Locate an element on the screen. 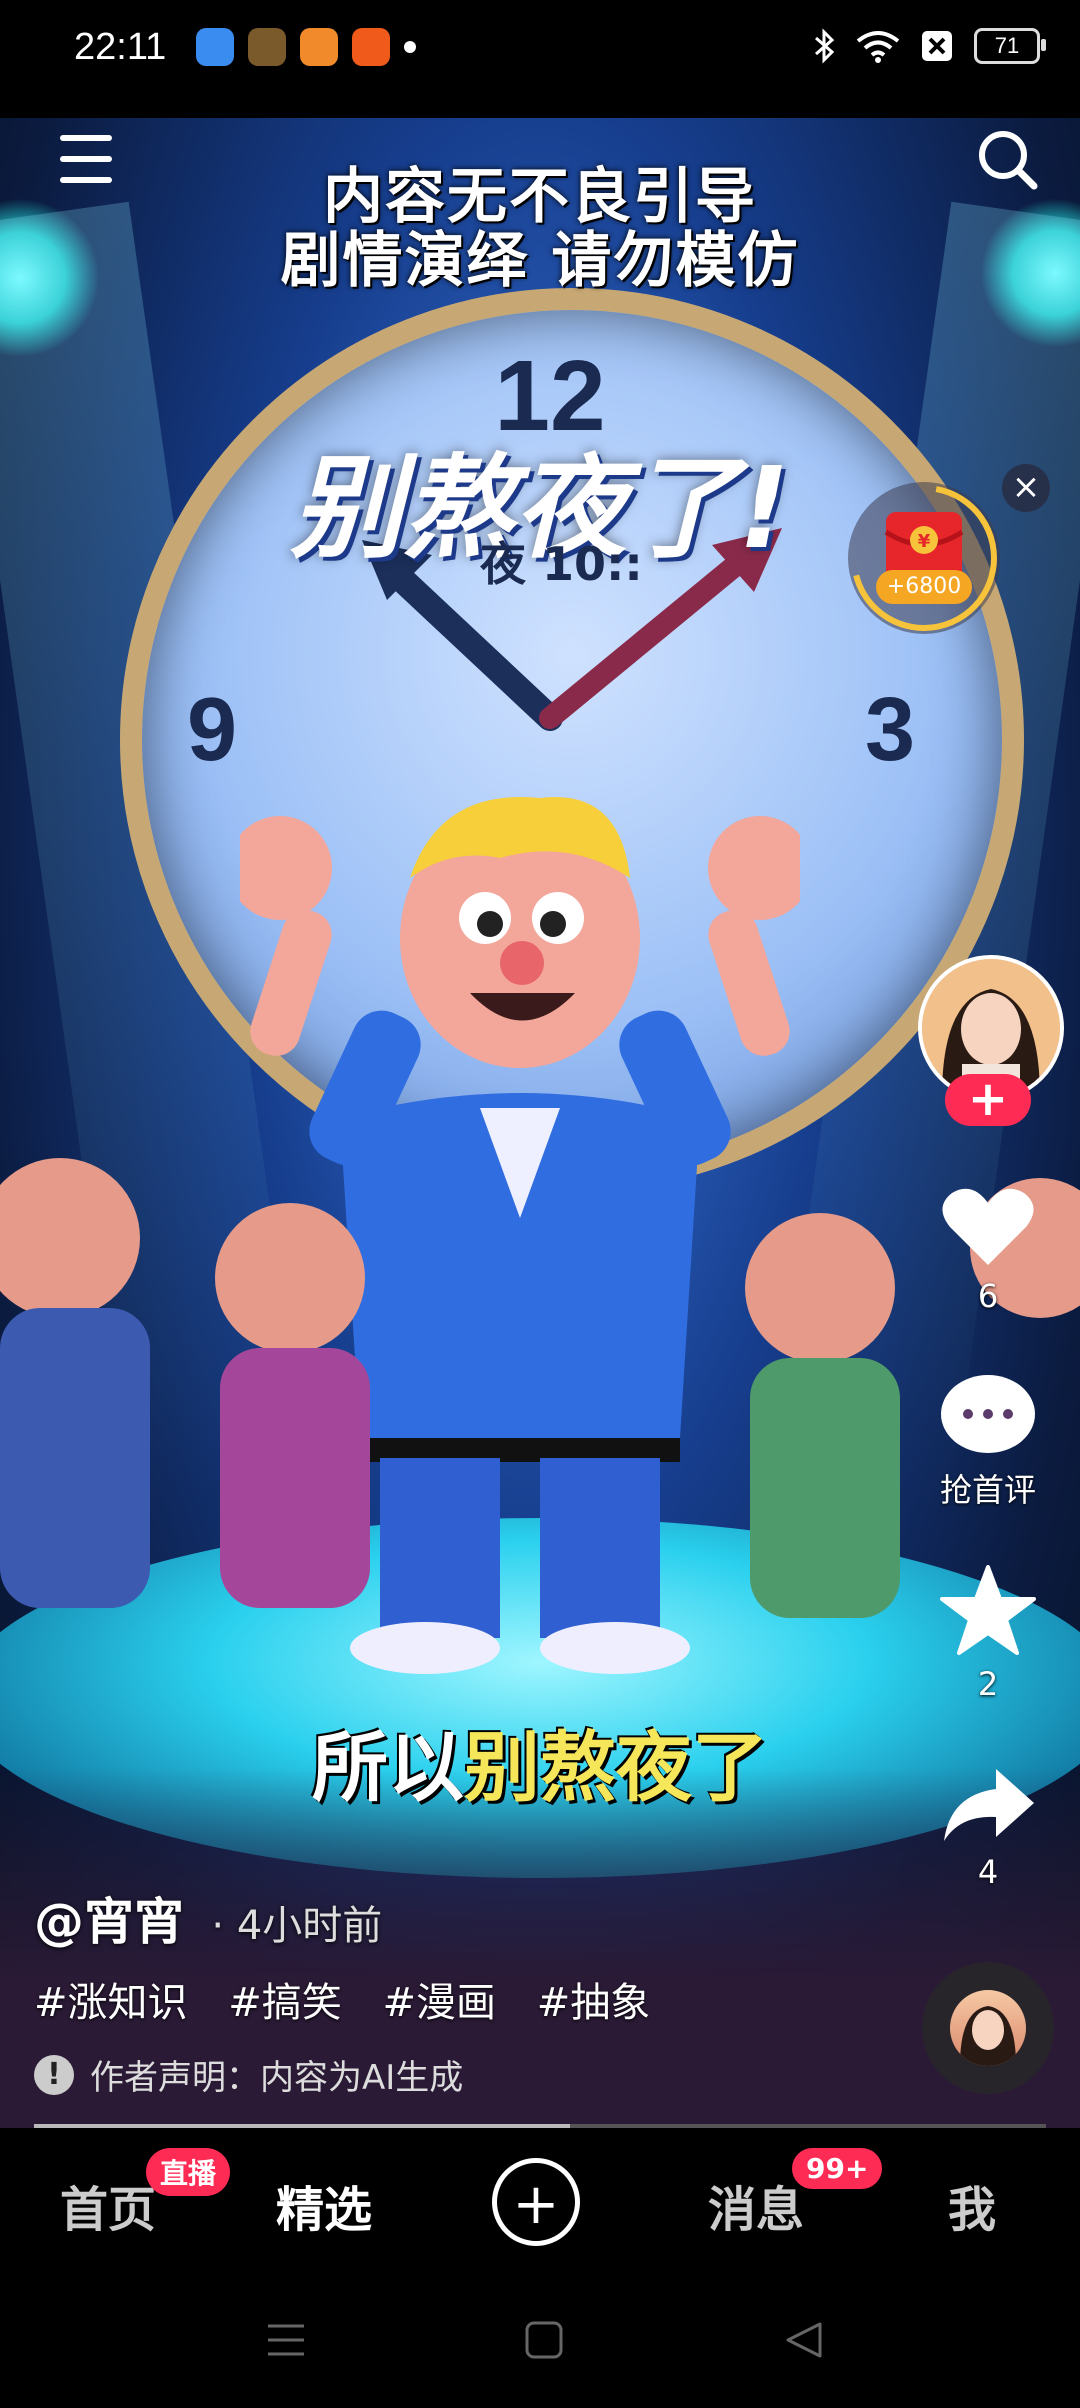 Image resolution: width=1080 pixels, height=2408 pixels. nav-me: 我 is located at coordinates (972, 2205).